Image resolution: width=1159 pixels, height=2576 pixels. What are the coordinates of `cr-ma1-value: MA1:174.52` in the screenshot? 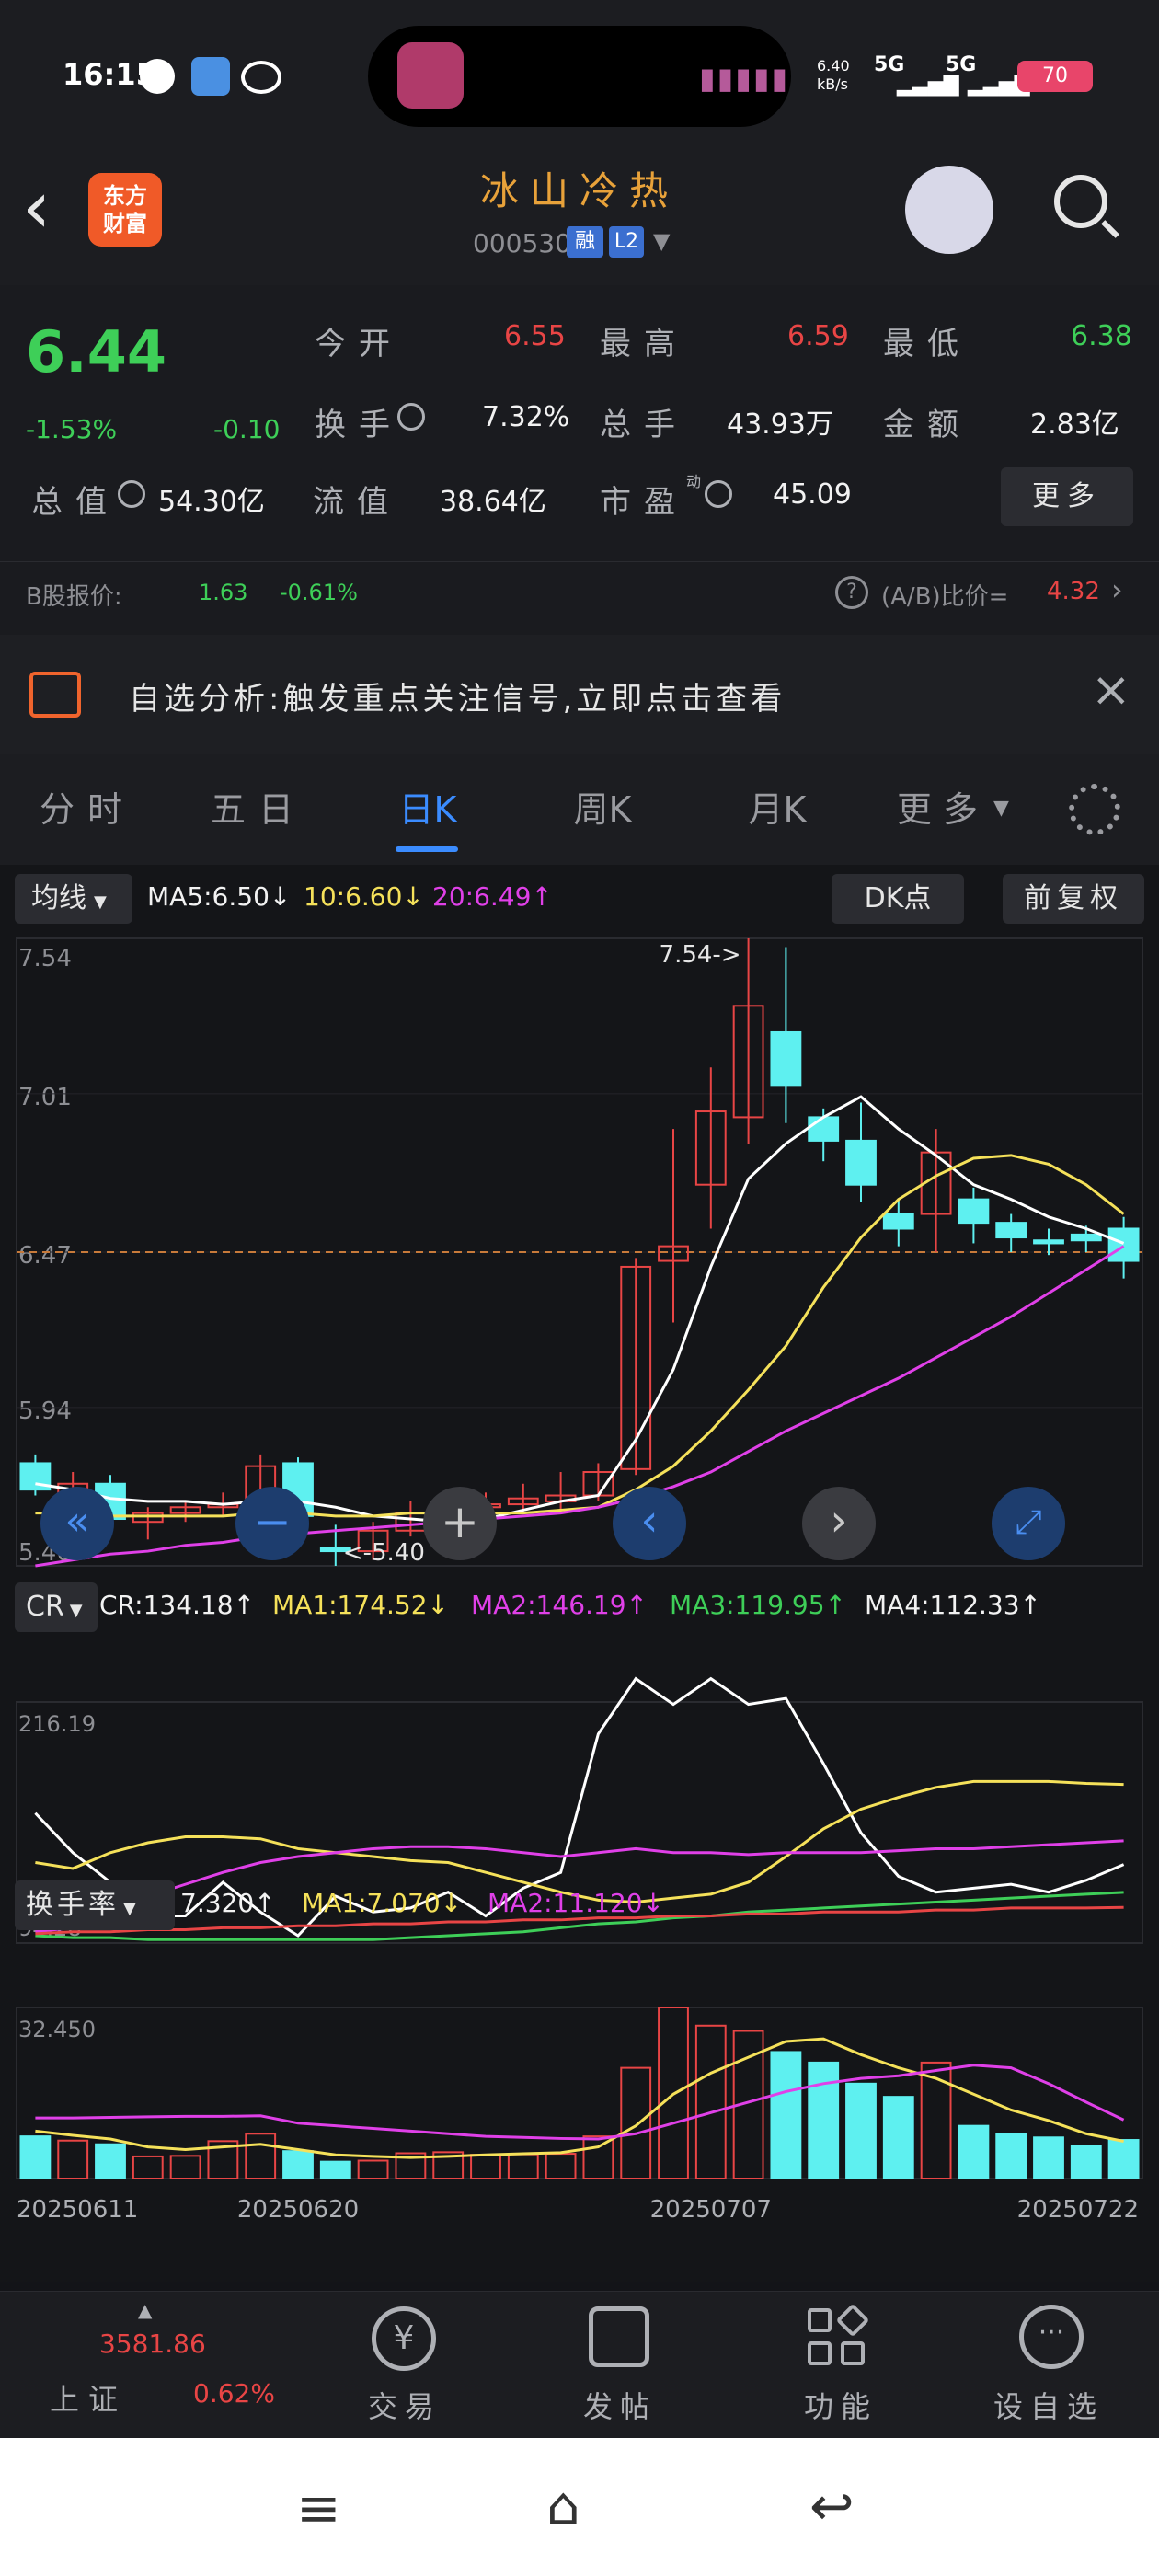 It's located at (350, 1605).